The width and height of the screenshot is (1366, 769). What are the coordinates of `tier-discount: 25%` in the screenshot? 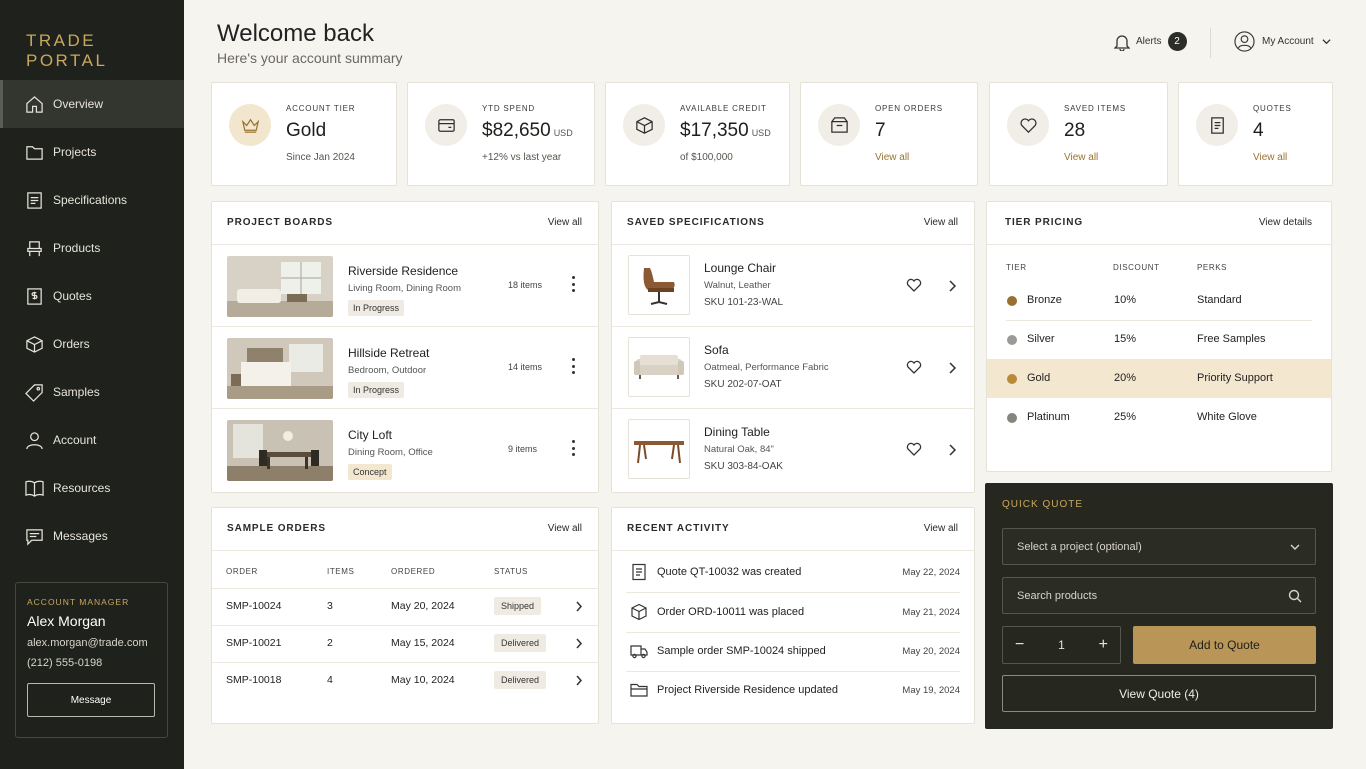 It's located at (1125, 417).